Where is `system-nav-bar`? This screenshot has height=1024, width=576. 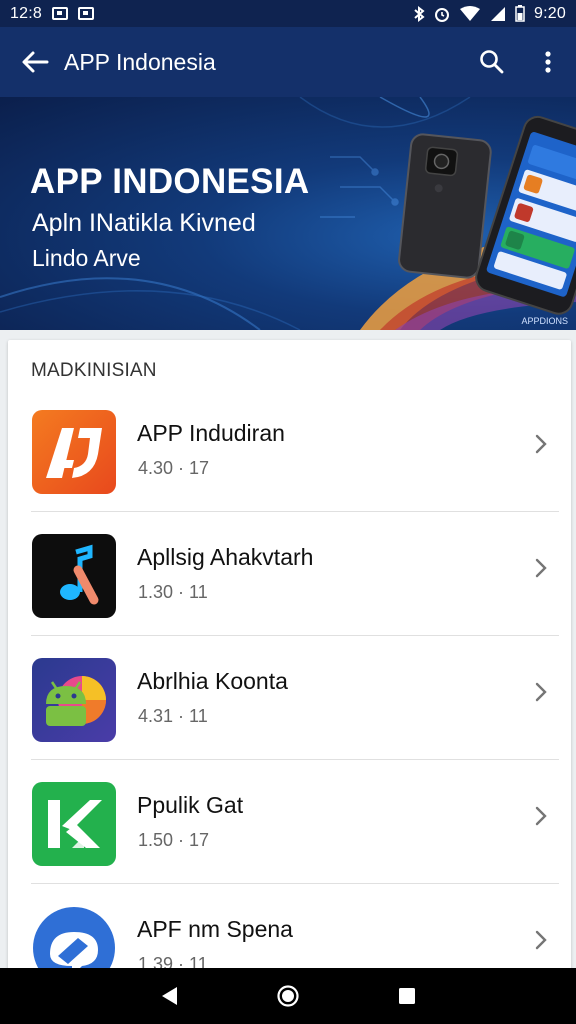 system-nav-bar is located at coordinates (288, 996).